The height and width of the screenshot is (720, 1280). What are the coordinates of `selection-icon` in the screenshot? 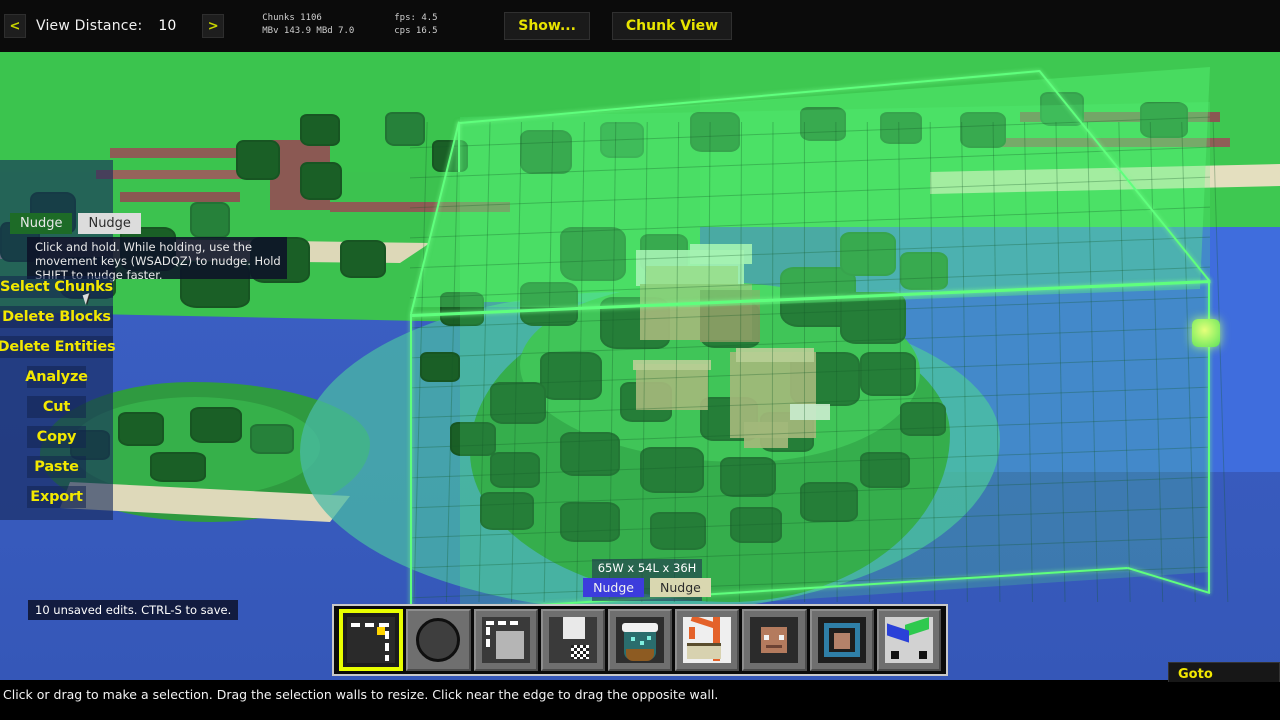 It's located at (371, 640).